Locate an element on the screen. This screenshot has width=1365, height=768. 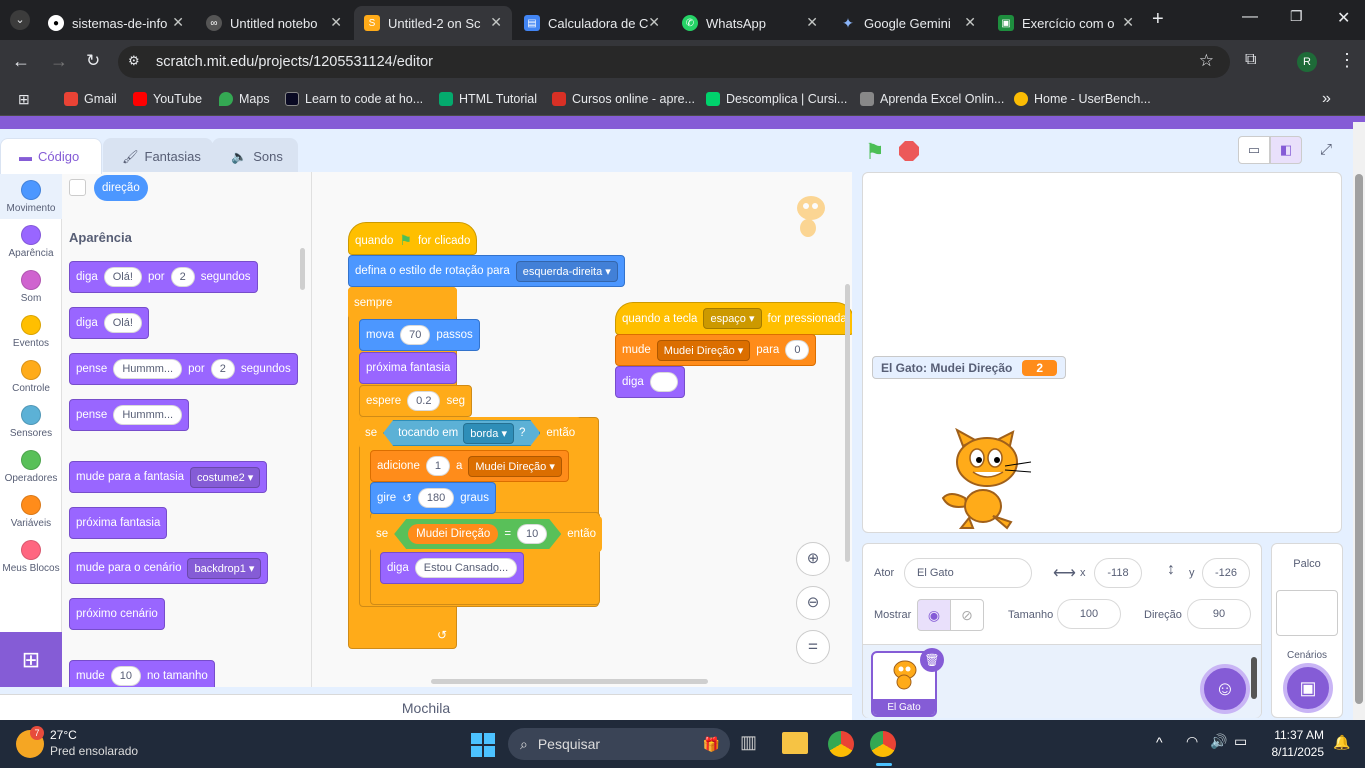
category-variaveis: Variáveis is located at coordinates (31, 511).